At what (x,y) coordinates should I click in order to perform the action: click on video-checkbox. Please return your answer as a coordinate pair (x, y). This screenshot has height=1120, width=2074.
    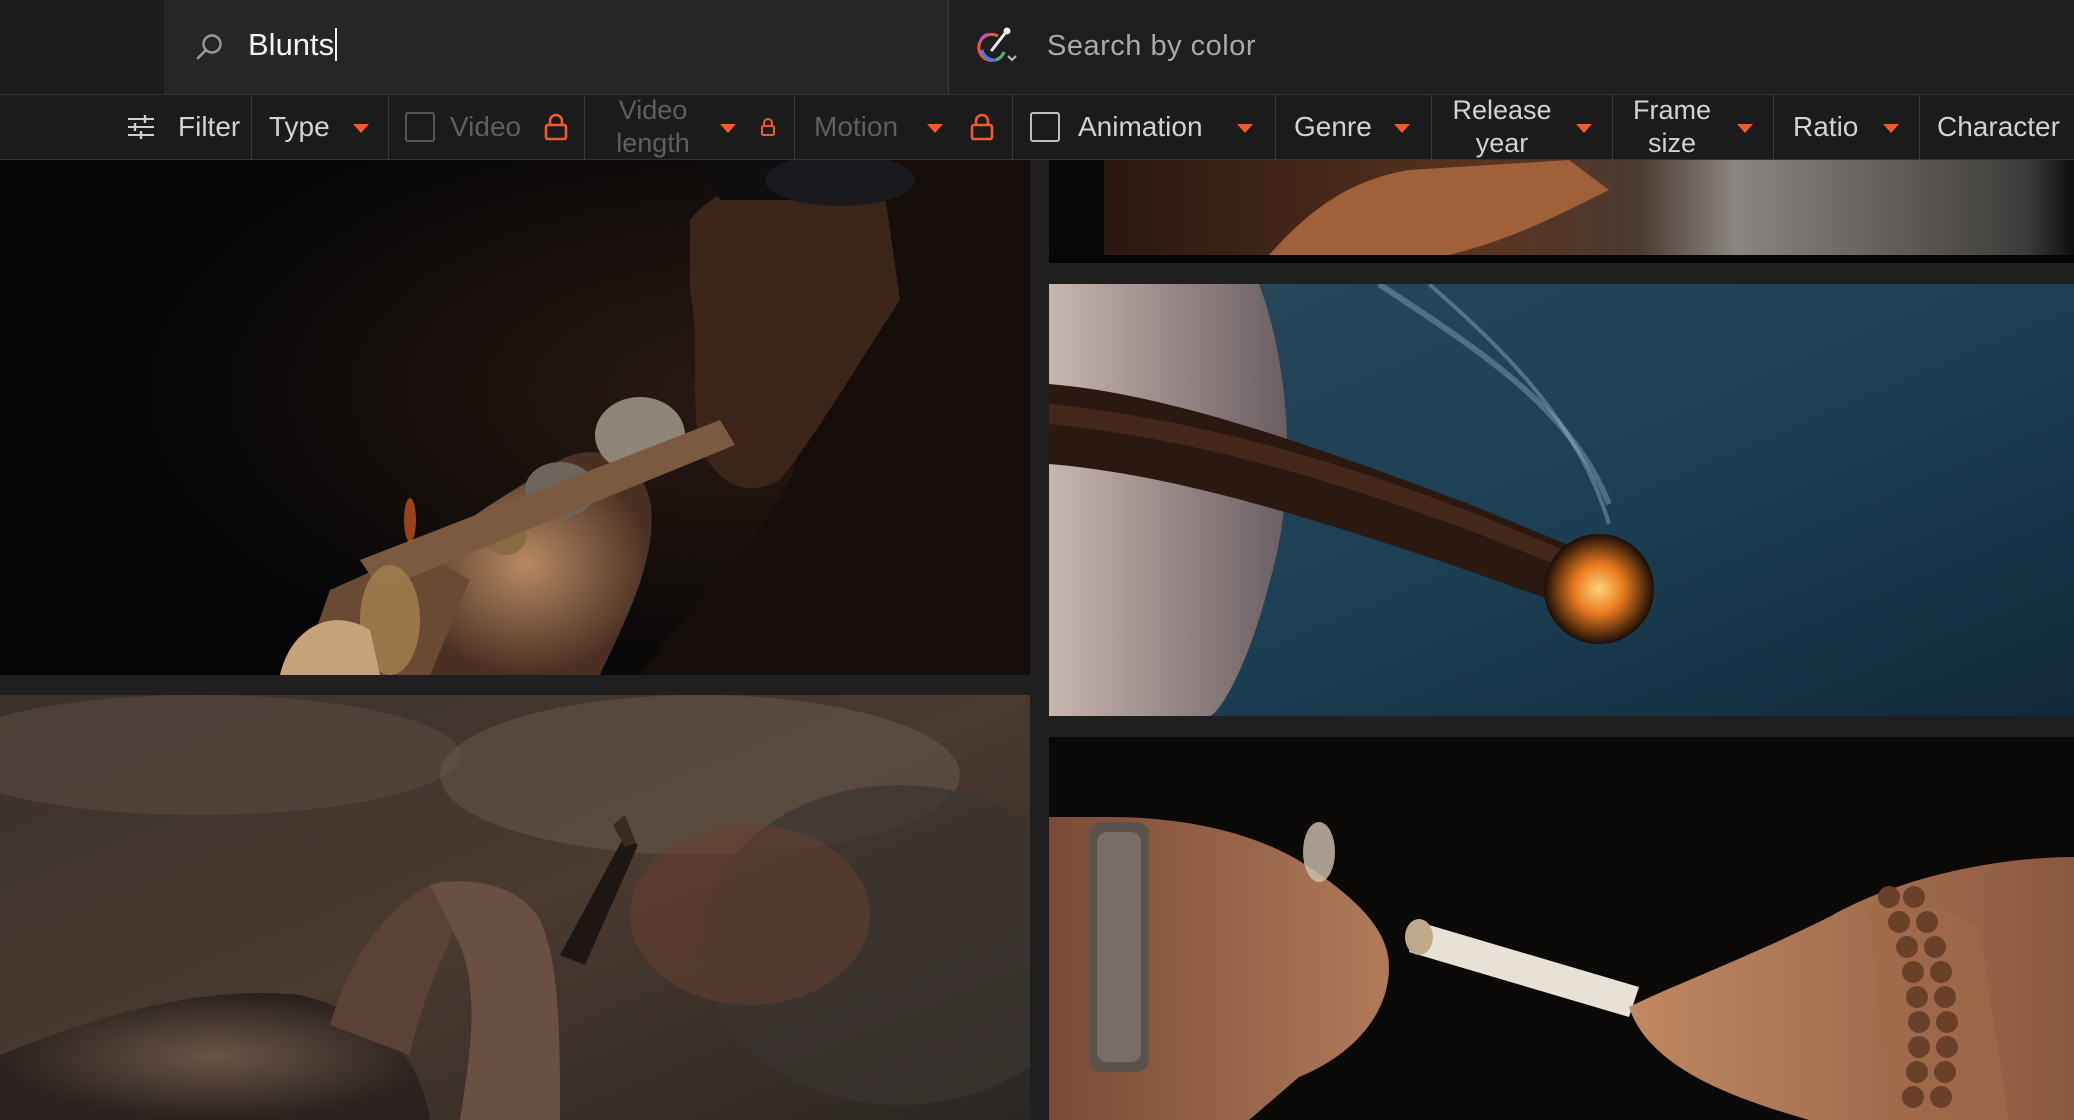
    Looking at the image, I should click on (420, 127).